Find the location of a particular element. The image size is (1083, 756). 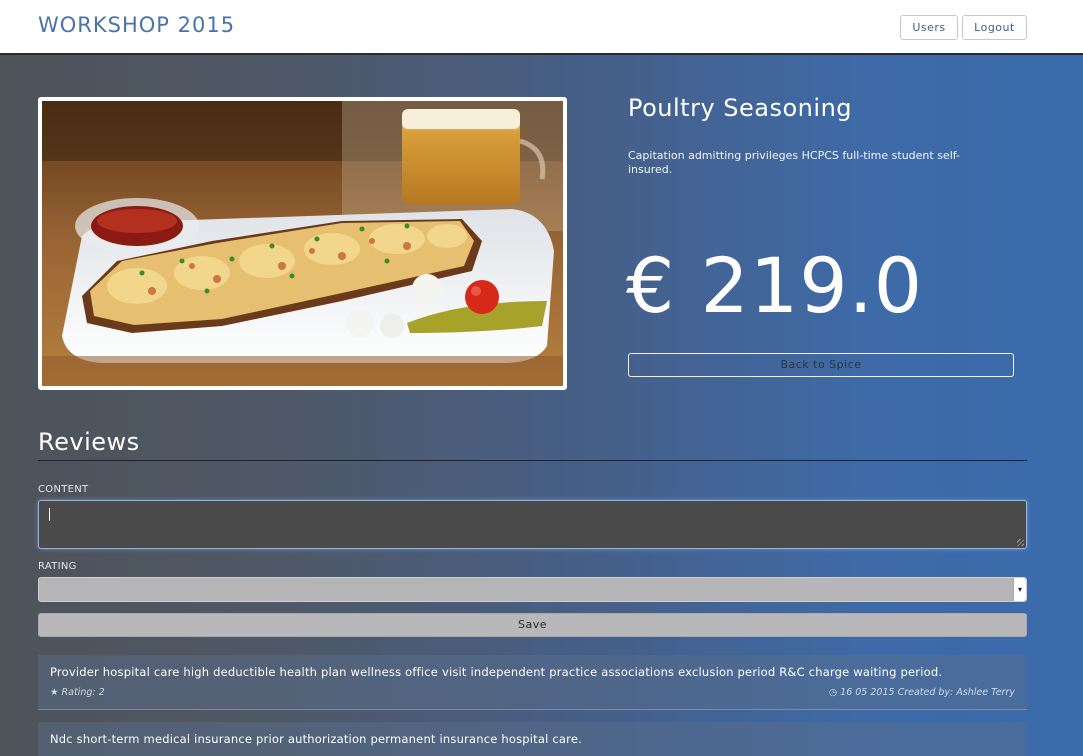

clock-icon: ◷ is located at coordinates (833, 692).